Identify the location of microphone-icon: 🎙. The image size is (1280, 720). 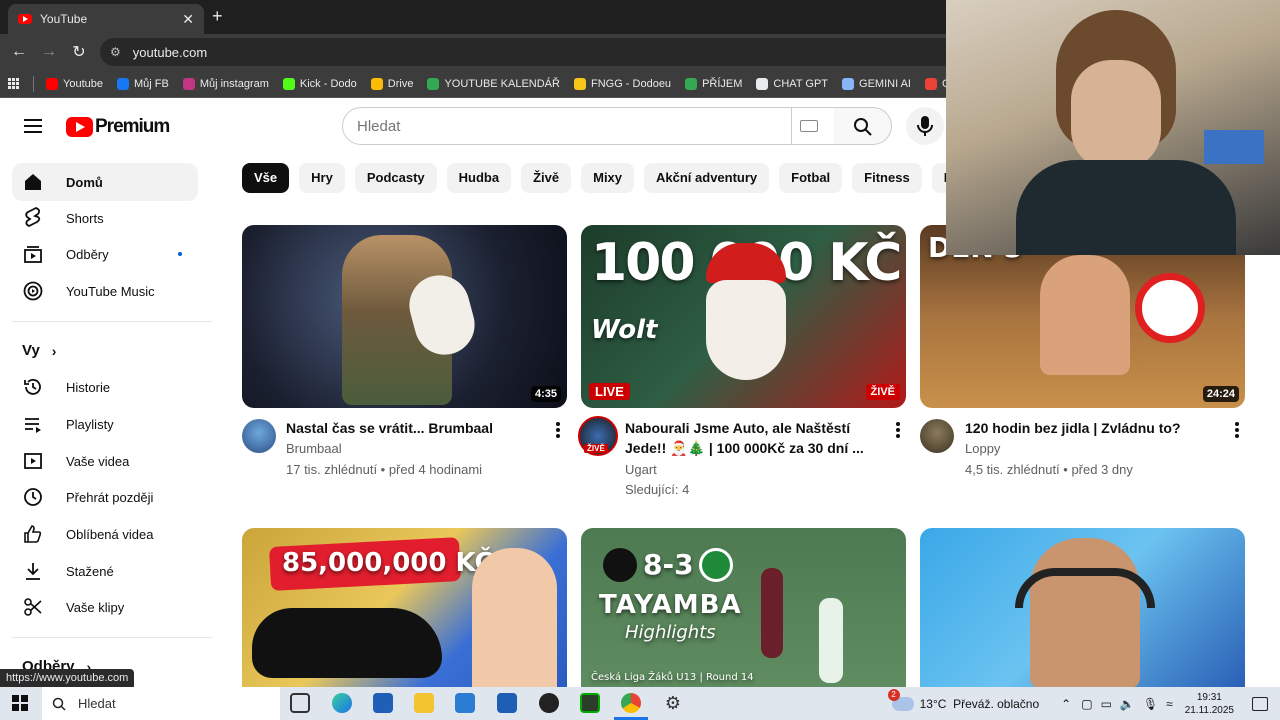
(1150, 704).